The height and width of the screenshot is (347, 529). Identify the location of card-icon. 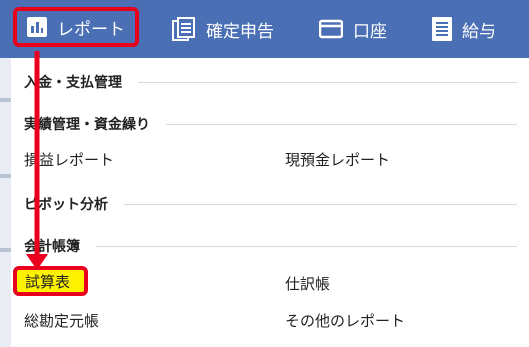
(331, 29).